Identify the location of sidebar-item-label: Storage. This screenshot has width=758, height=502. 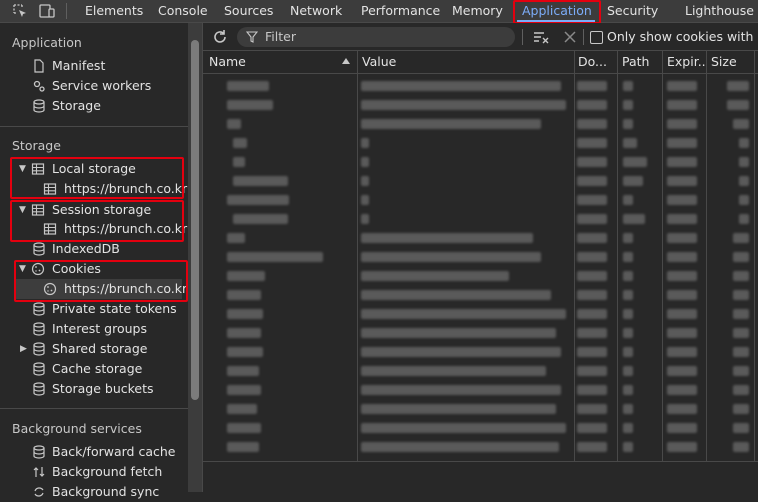
(76, 105).